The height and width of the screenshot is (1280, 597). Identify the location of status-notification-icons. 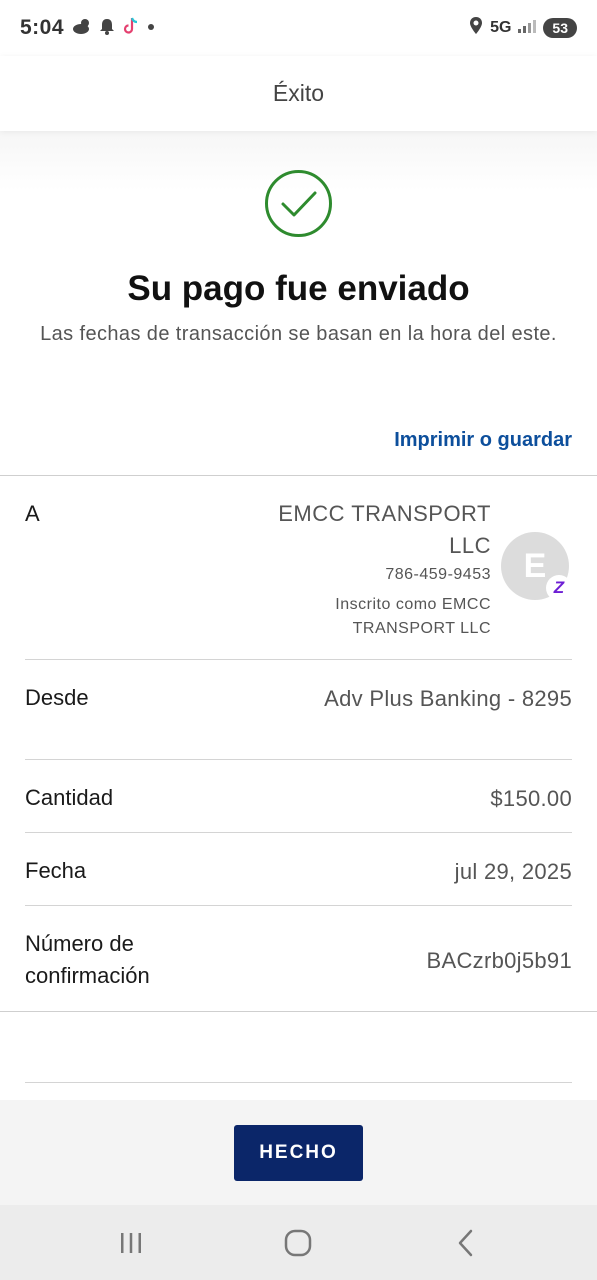
(114, 28).